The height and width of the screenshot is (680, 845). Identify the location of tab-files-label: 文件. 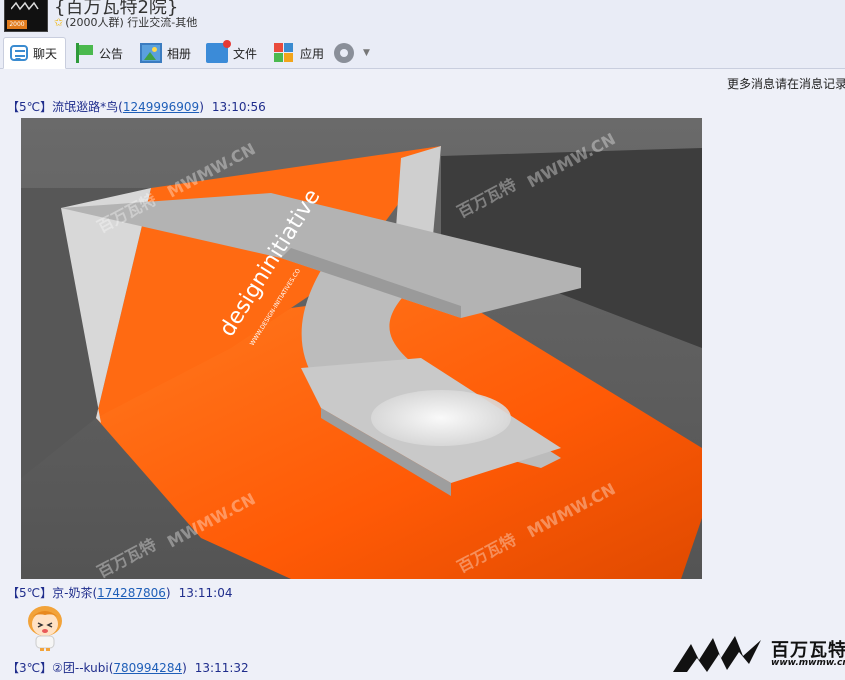
(245, 53).